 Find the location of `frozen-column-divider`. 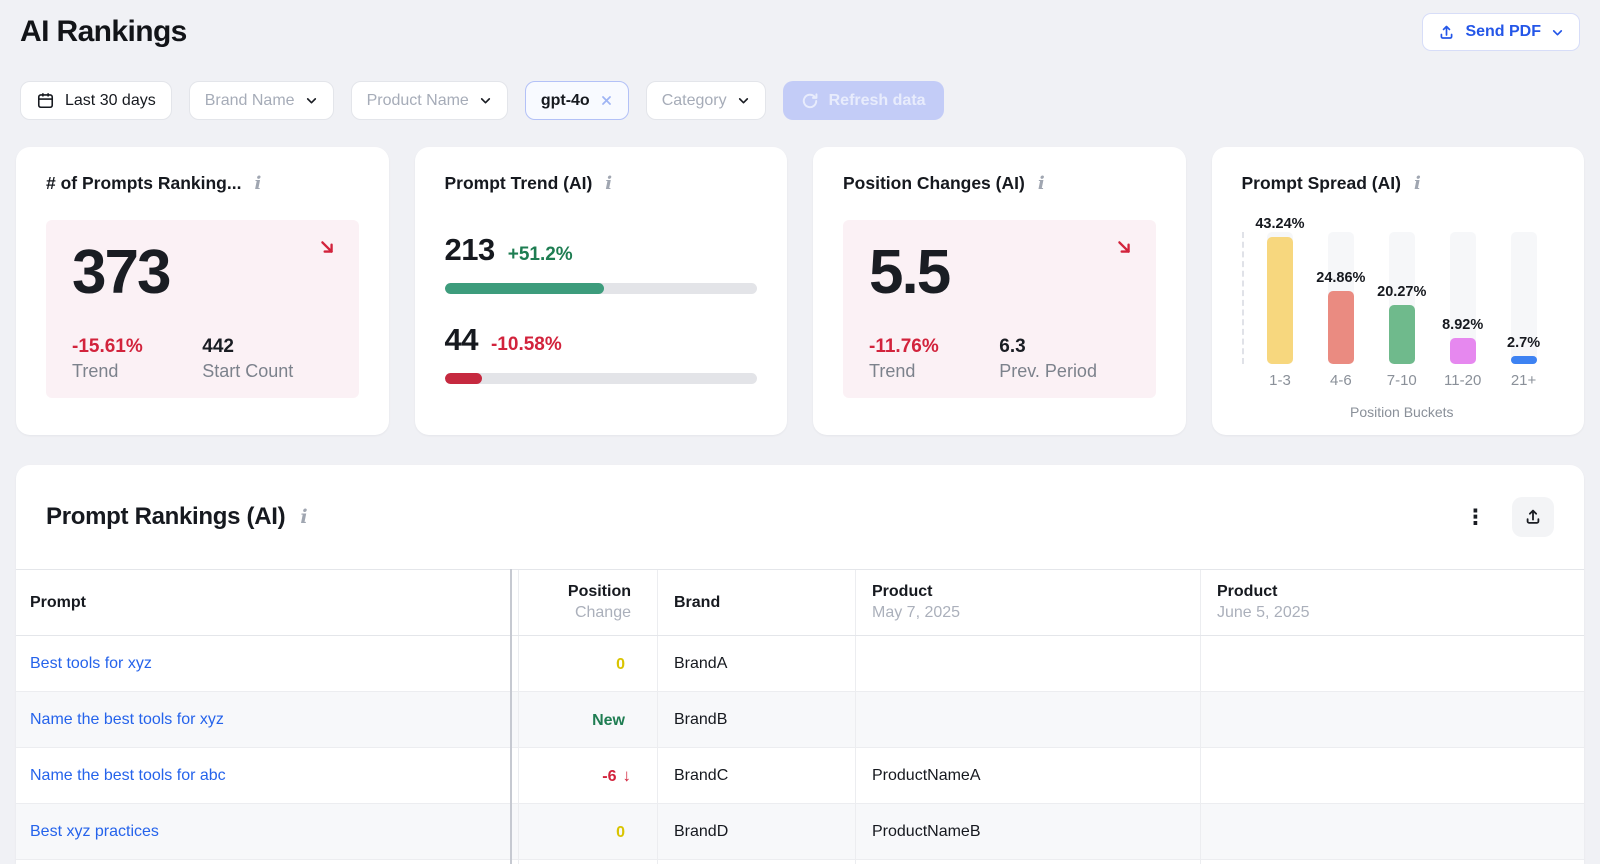

frozen-column-divider is located at coordinates (511, 716).